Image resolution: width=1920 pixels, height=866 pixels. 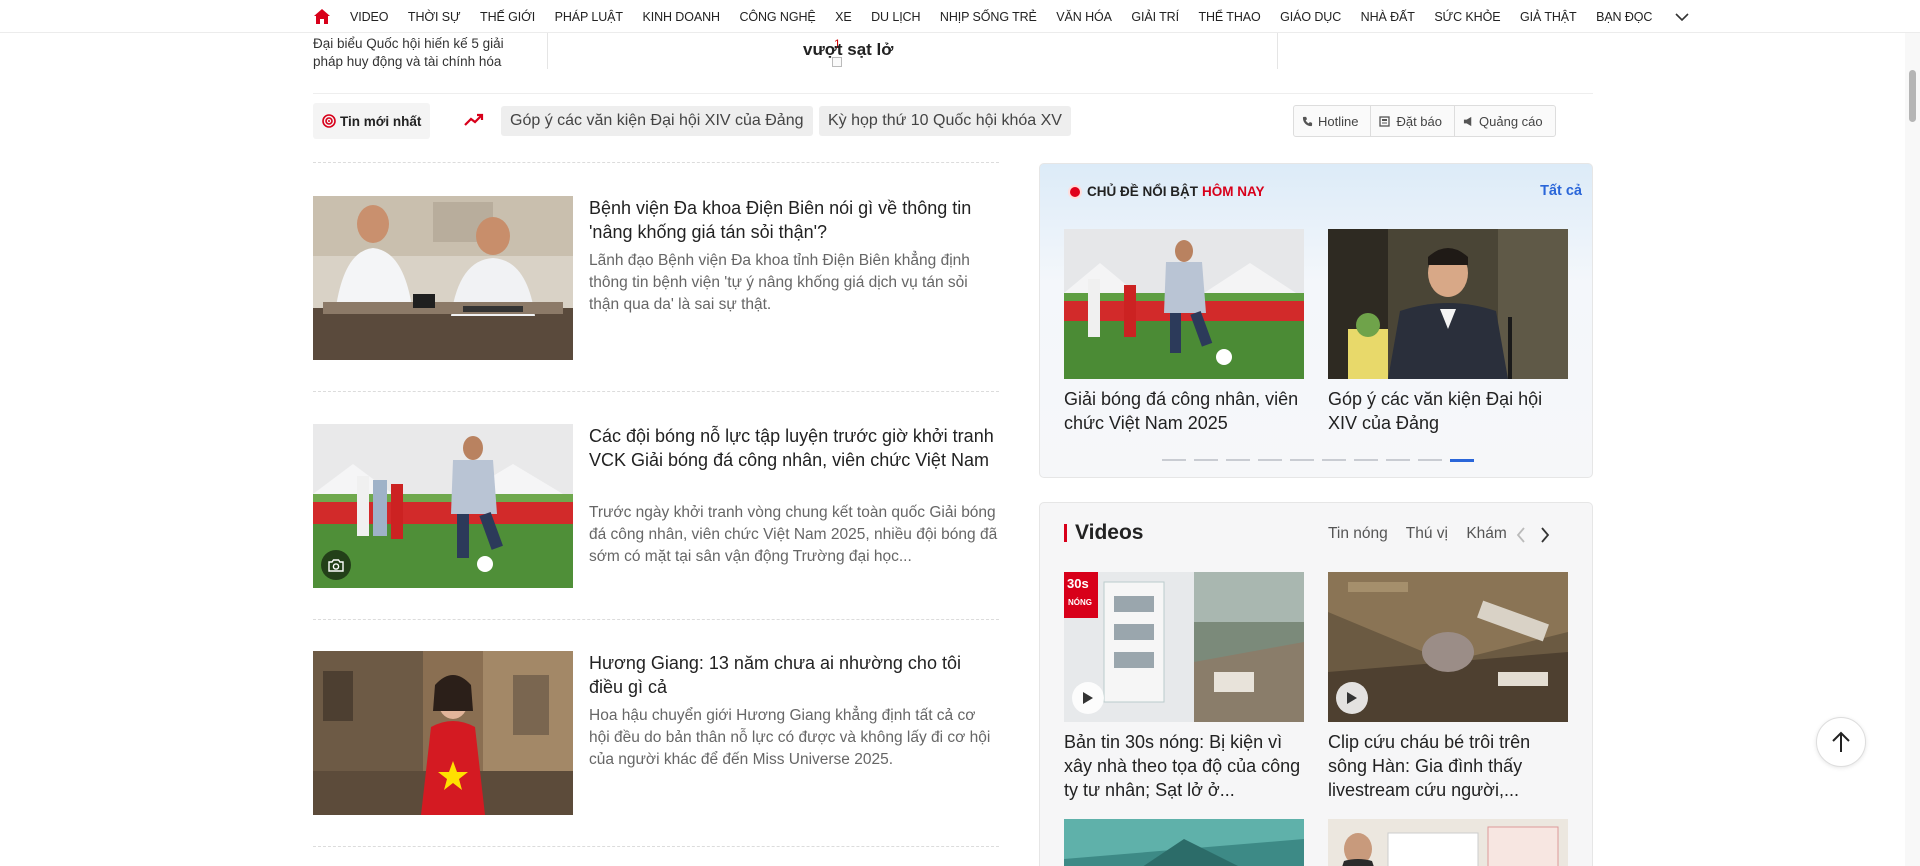 What do you see at coordinates (1624, 17) in the screenshot?
I see `nav-item-ban-doc: BẠN ĐỌC` at bounding box center [1624, 17].